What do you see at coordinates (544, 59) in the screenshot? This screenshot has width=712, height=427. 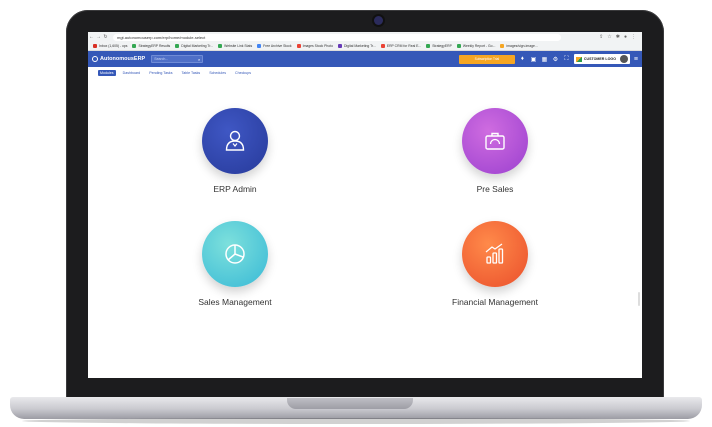 I see `calendar-icon: ▦` at bounding box center [544, 59].